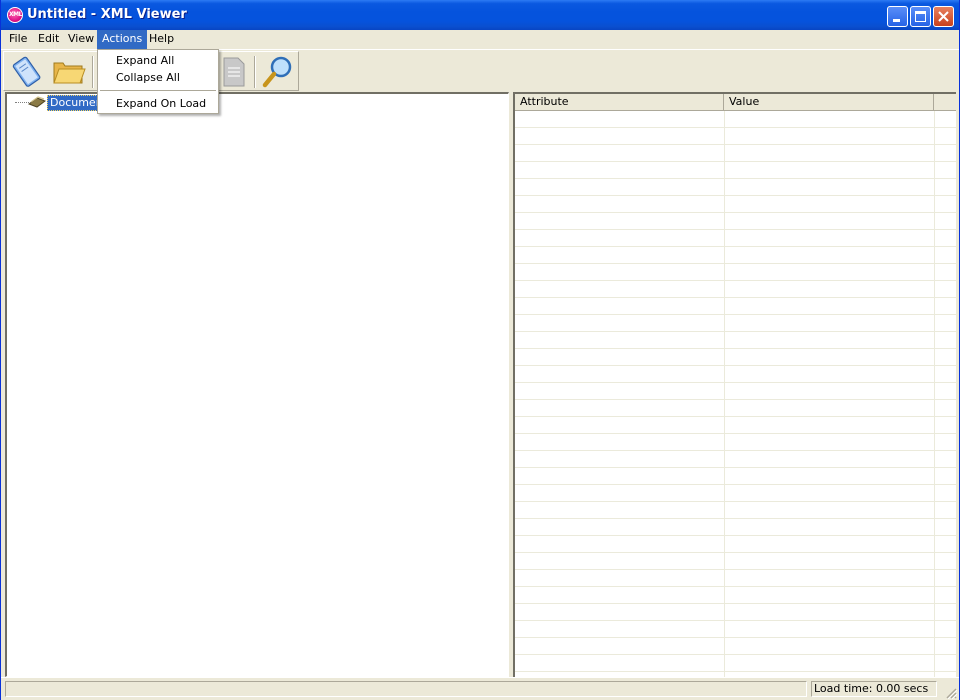  Describe the element at coordinates (874, 689) in the screenshot. I see `load-time-status: Load time: 0.00 secs` at that location.